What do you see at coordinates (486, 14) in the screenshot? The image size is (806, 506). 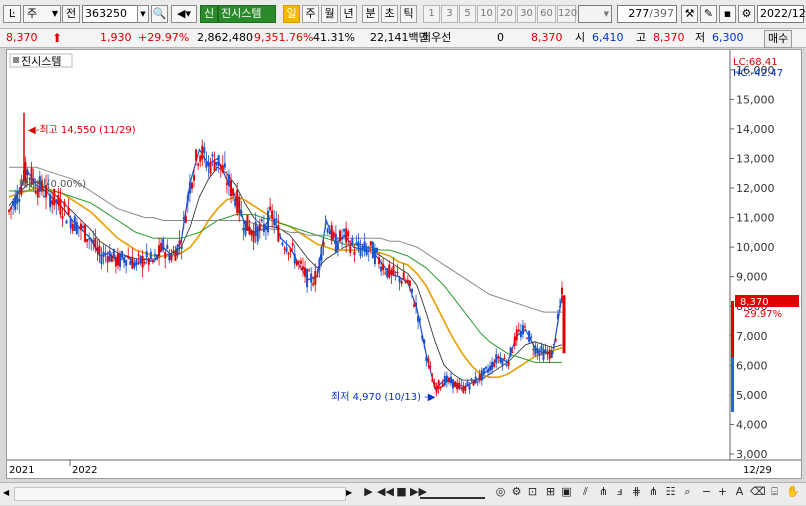 I see `interval-button: 10` at bounding box center [486, 14].